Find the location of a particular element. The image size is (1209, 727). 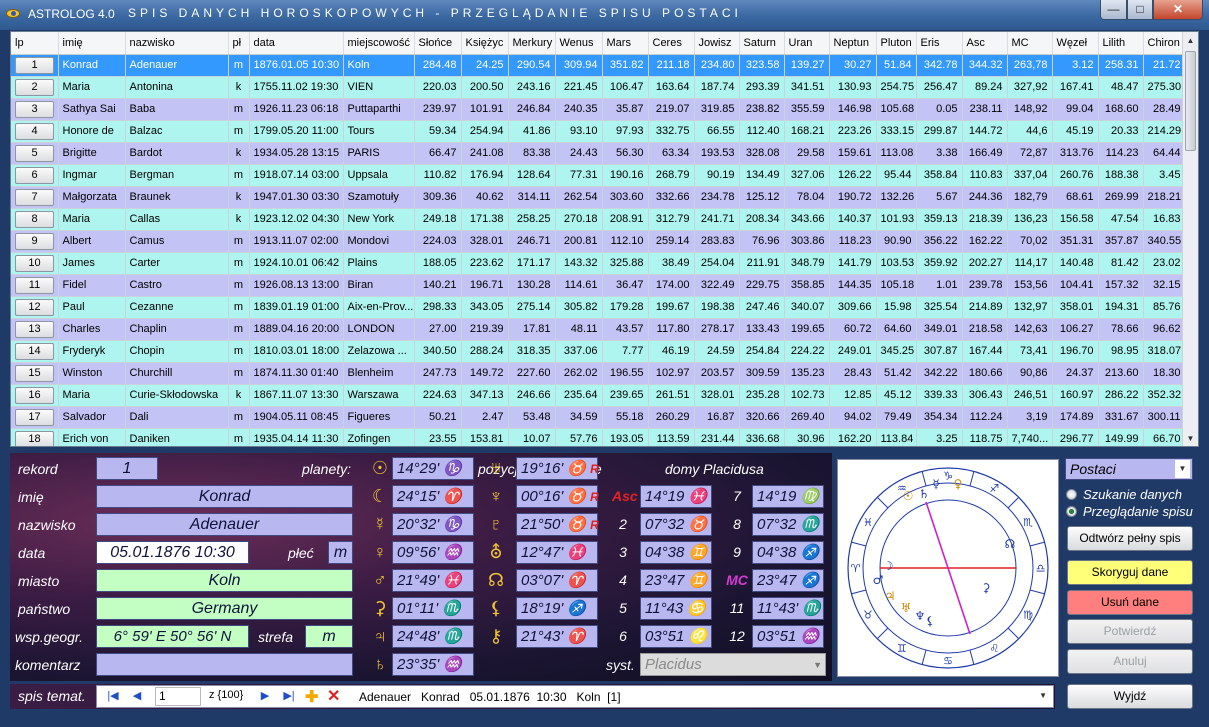

table-cell: LONDON is located at coordinates (379, 329).